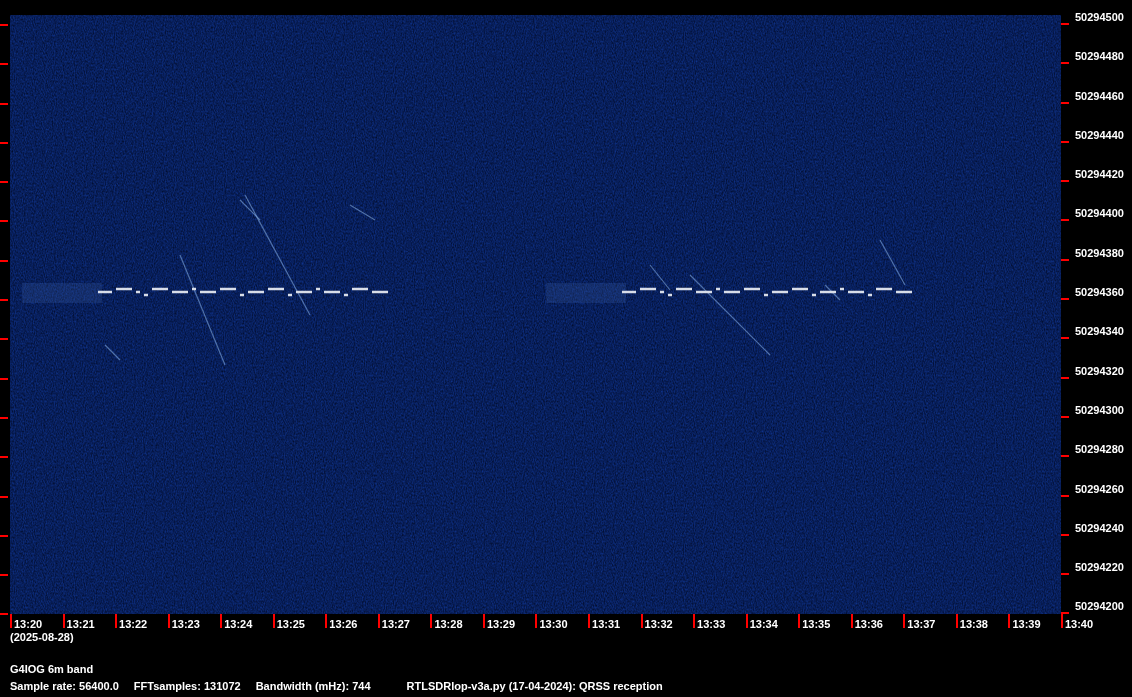  I want to click on frequency-label: 50294400, so click(1099, 214).